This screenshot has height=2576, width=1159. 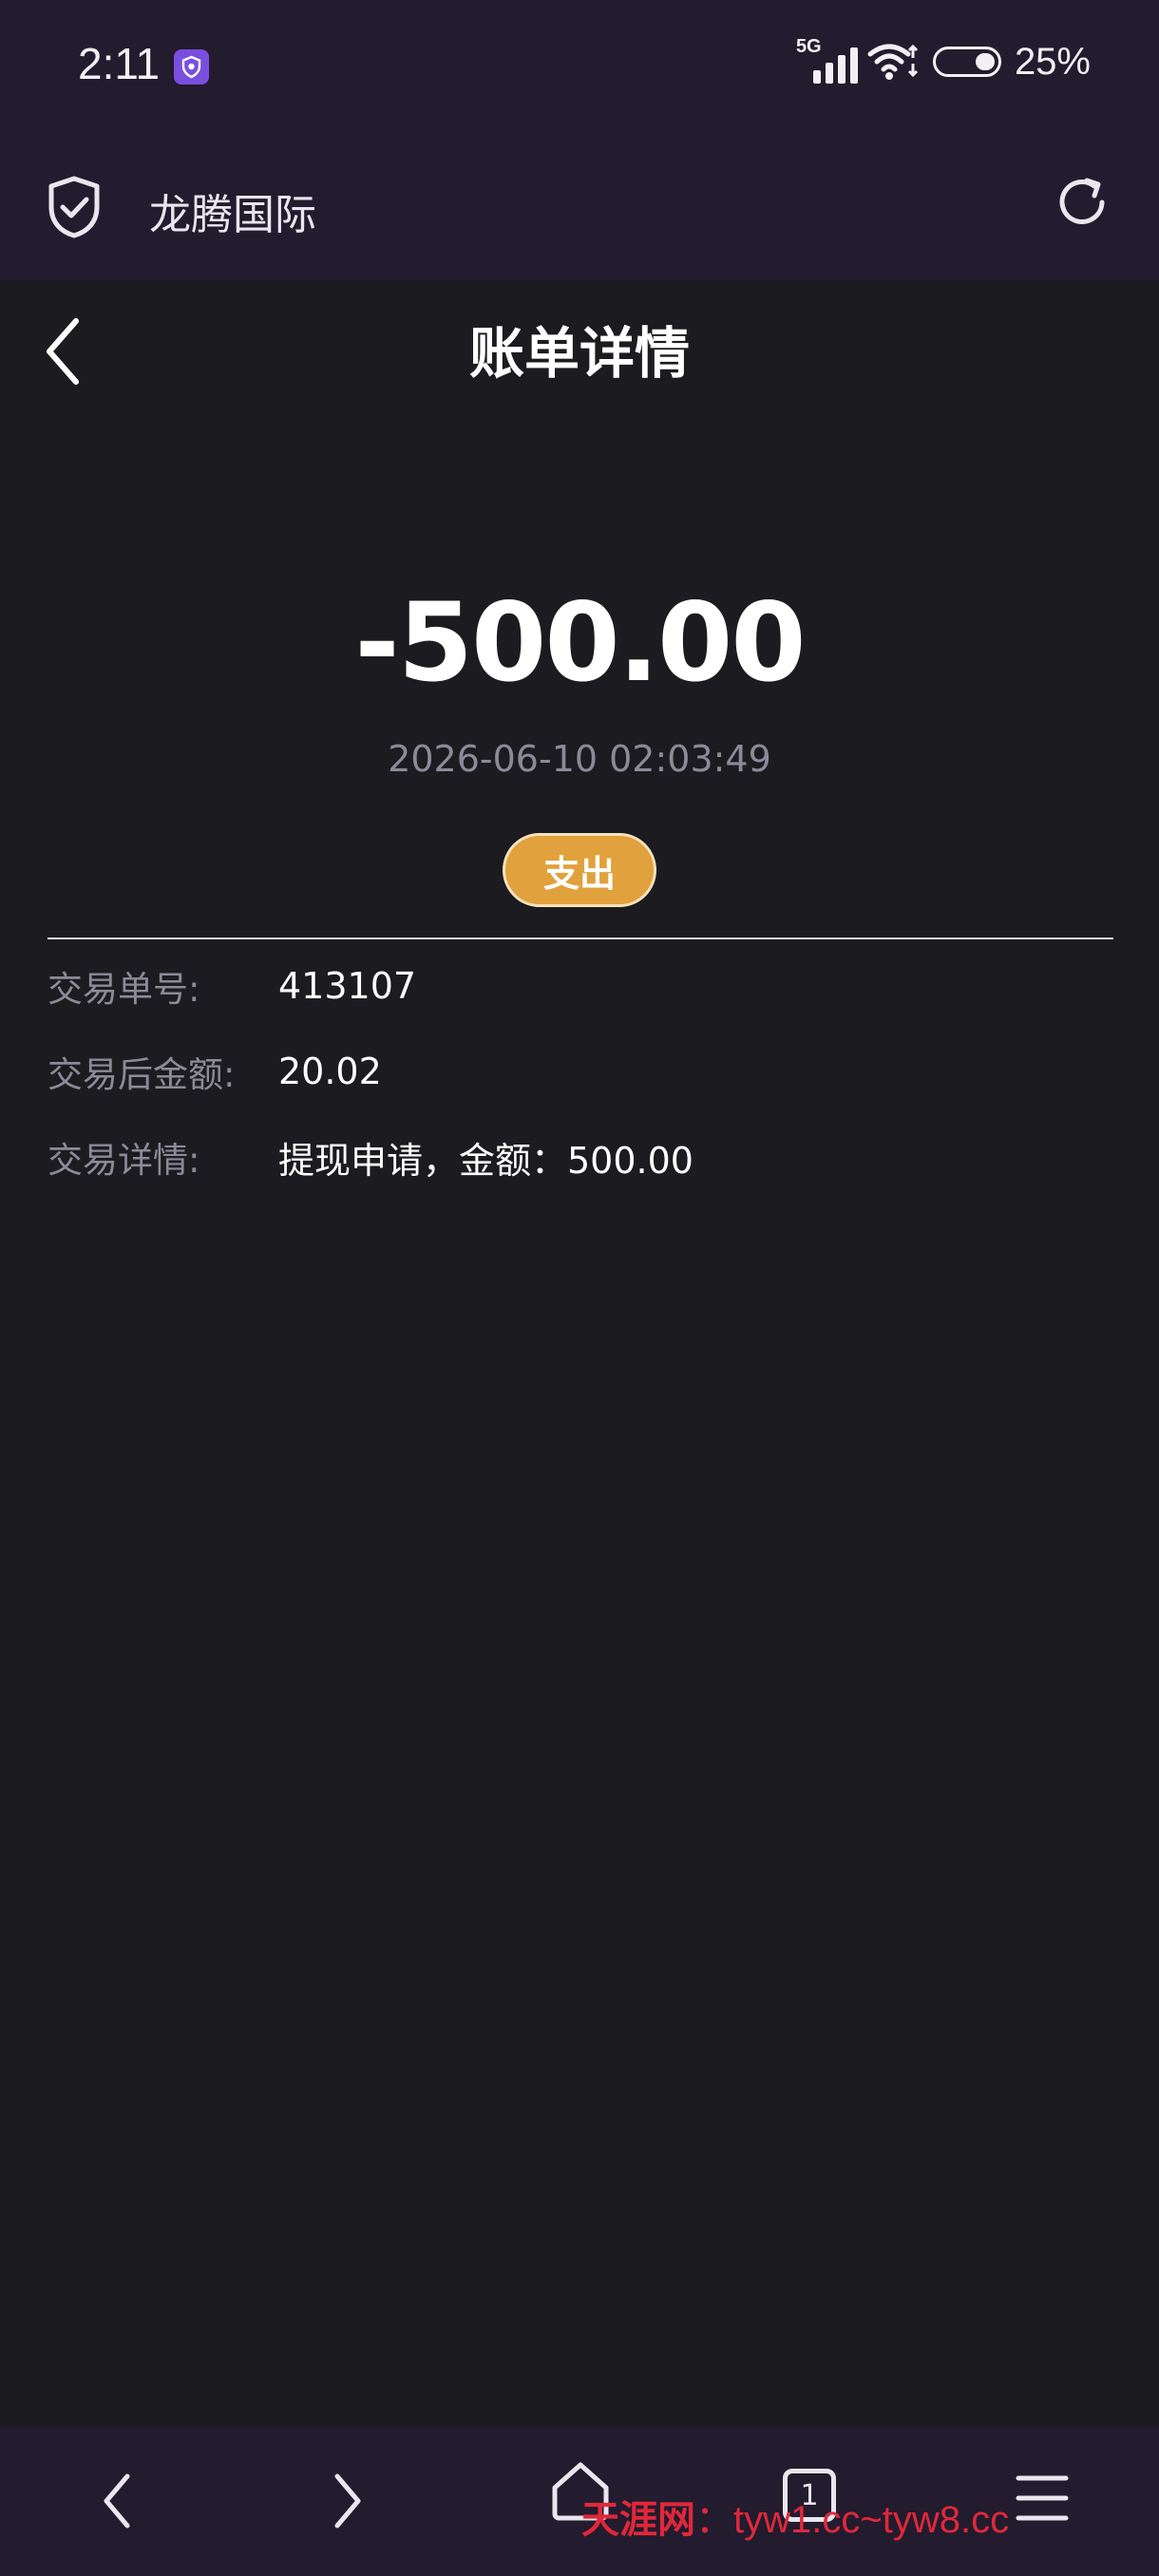 What do you see at coordinates (142, 1074) in the screenshot?
I see `detail-label: 交易后金额:` at bounding box center [142, 1074].